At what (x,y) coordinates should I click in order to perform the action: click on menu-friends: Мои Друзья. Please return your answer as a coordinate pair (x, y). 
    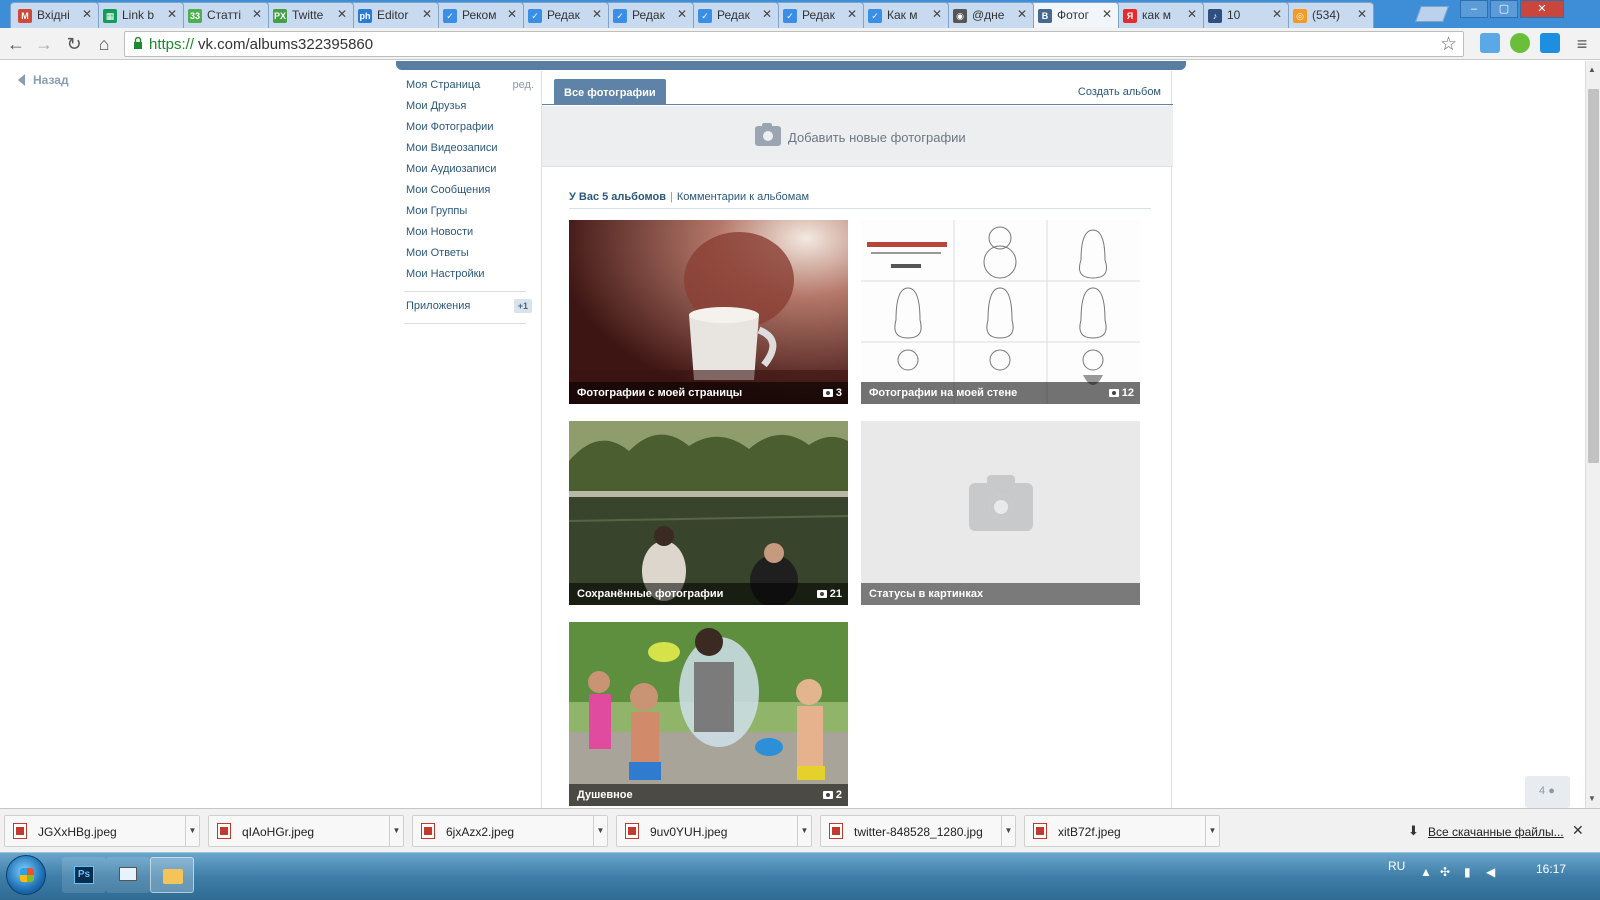
    Looking at the image, I should click on (470, 106).